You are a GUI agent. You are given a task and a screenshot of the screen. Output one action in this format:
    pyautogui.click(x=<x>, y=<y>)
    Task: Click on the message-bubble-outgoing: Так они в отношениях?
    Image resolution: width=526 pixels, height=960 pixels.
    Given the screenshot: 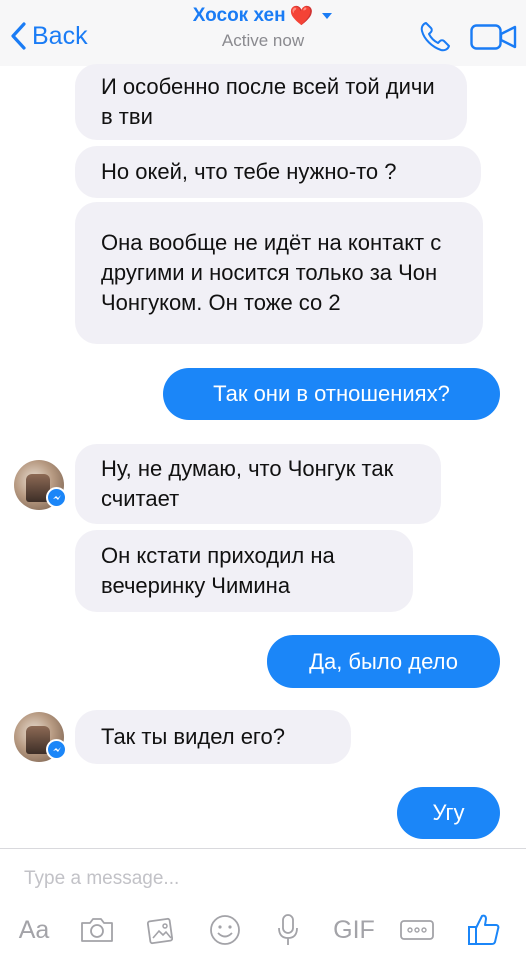 What is the action you would take?
    pyautogui.click(x=331, y=394)
    